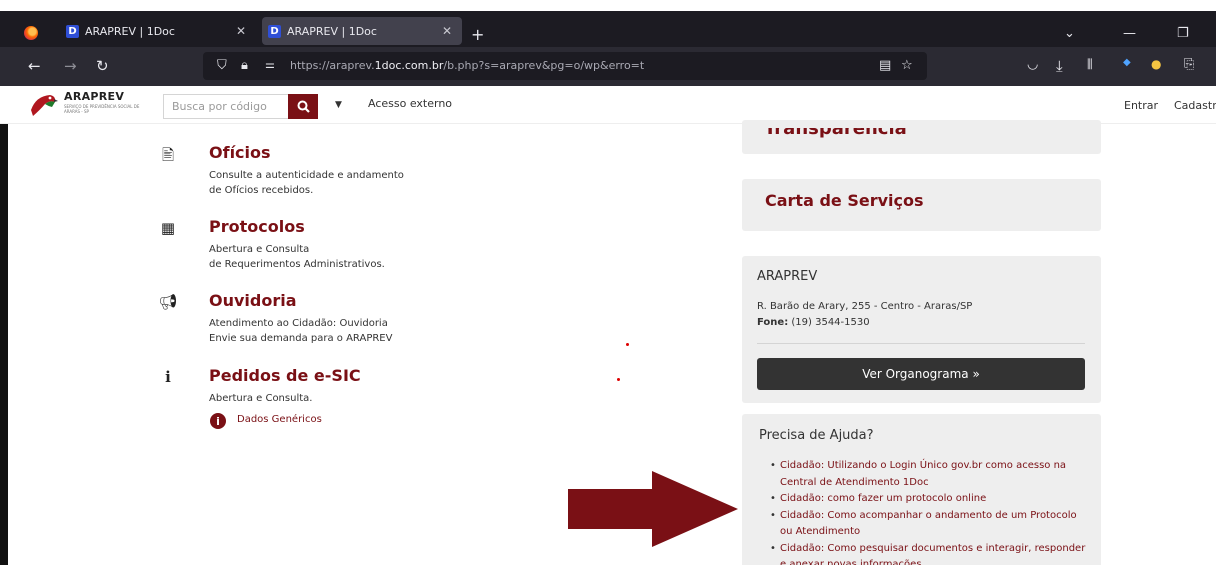 The height and width of the screenshot is (565, 1216). Describe the element at coordinates (168, 377) in the screenshot. I see `info-icon: i` at that location.